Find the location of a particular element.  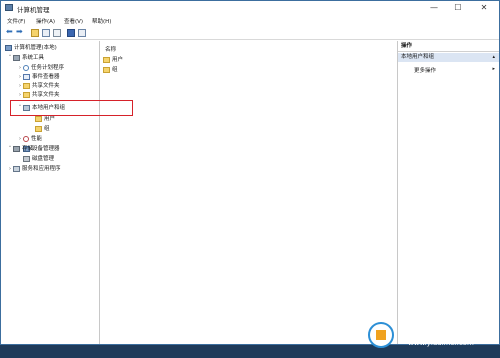

watermark-logo-icon is located at coordinates (381, 335).